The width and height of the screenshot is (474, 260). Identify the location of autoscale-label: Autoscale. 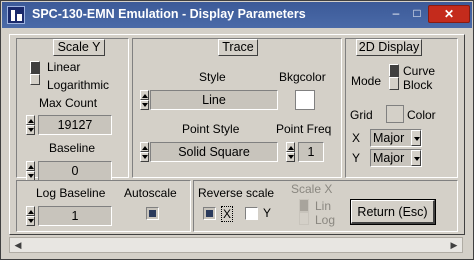
(150, 193).